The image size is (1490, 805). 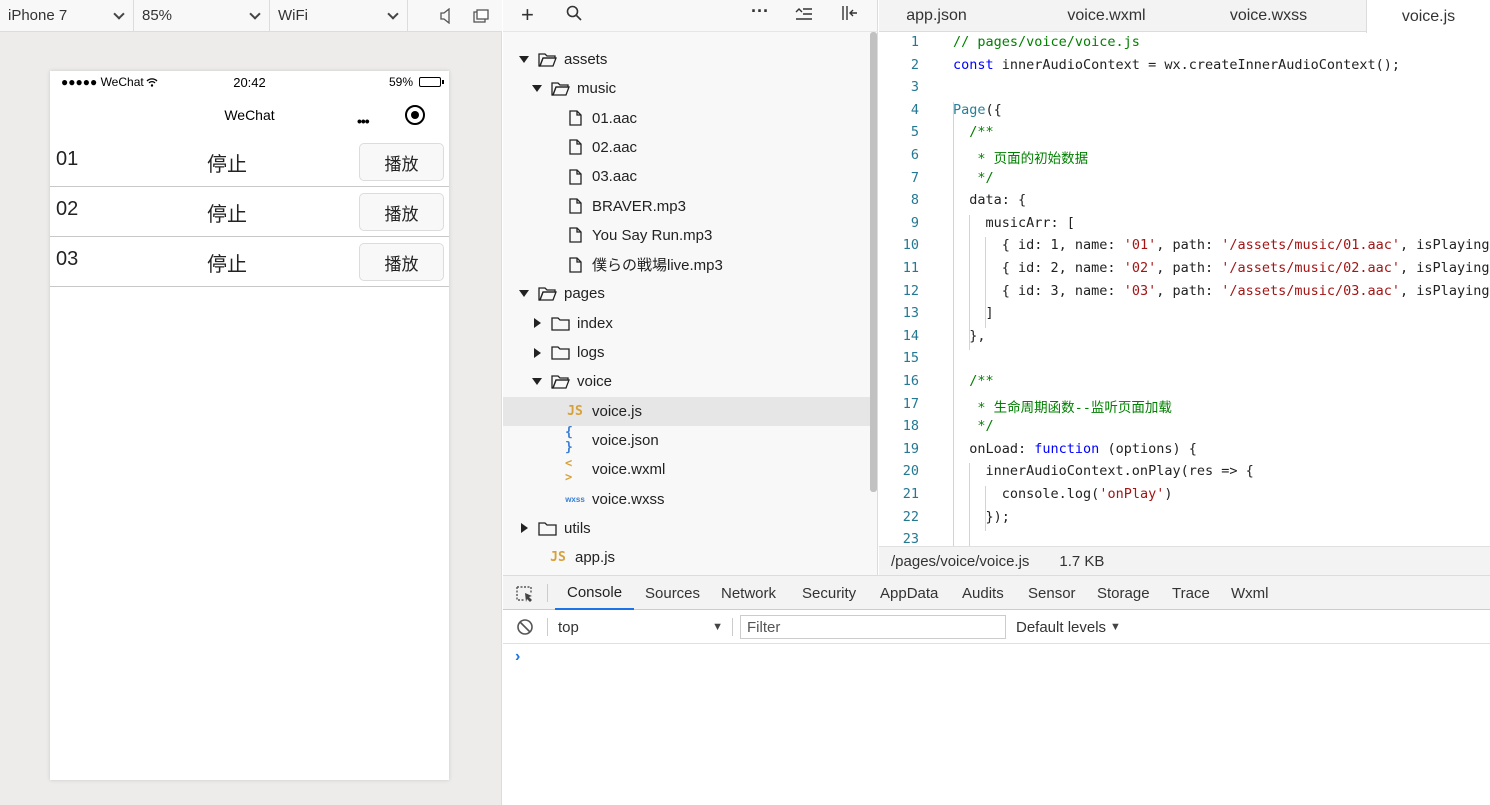 I want to click on more-icon: ···, so click(x=760, y=11).